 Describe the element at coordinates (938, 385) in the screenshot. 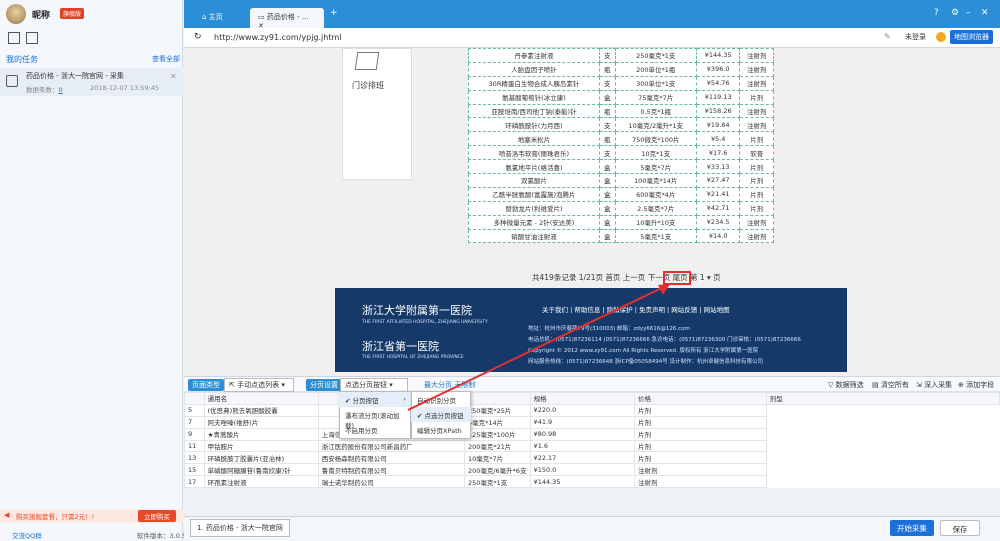

I see `deep-label: 深入采集` at that location.